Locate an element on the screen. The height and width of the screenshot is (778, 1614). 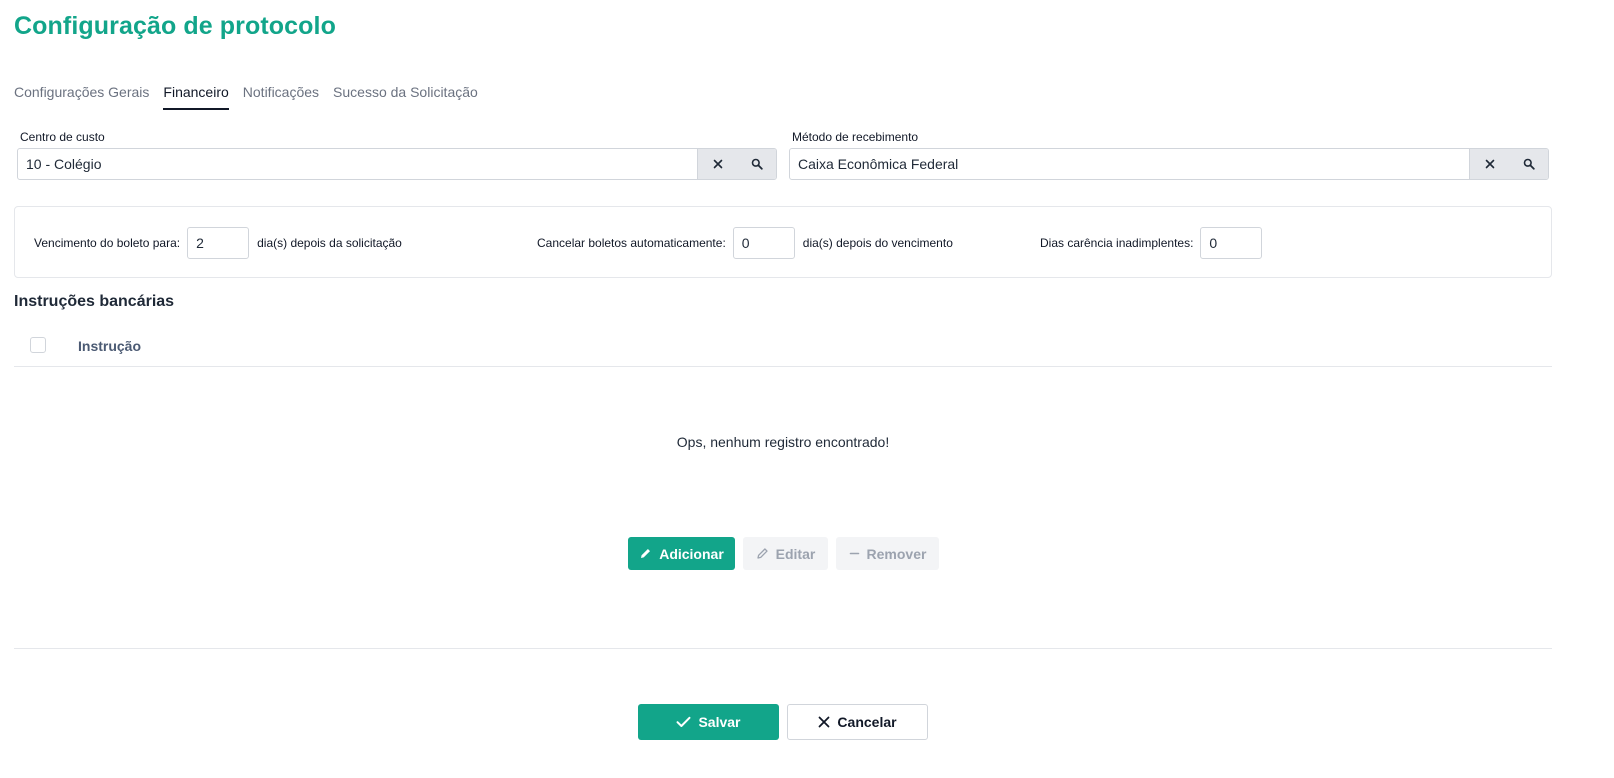
due-suffix: dia(s) depois da solicitação is located at coordinates (329, 243).